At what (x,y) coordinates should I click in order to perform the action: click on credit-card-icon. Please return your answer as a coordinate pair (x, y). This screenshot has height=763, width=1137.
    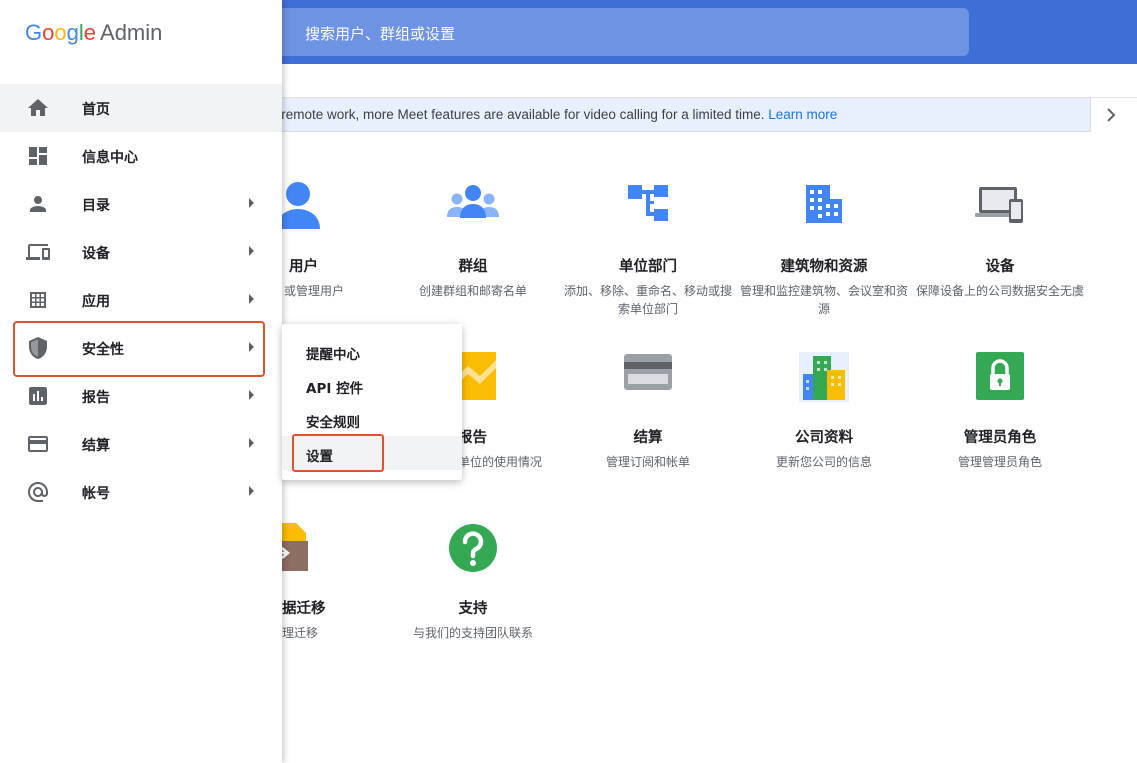
    Looking at the image, I should click on (38, 444).